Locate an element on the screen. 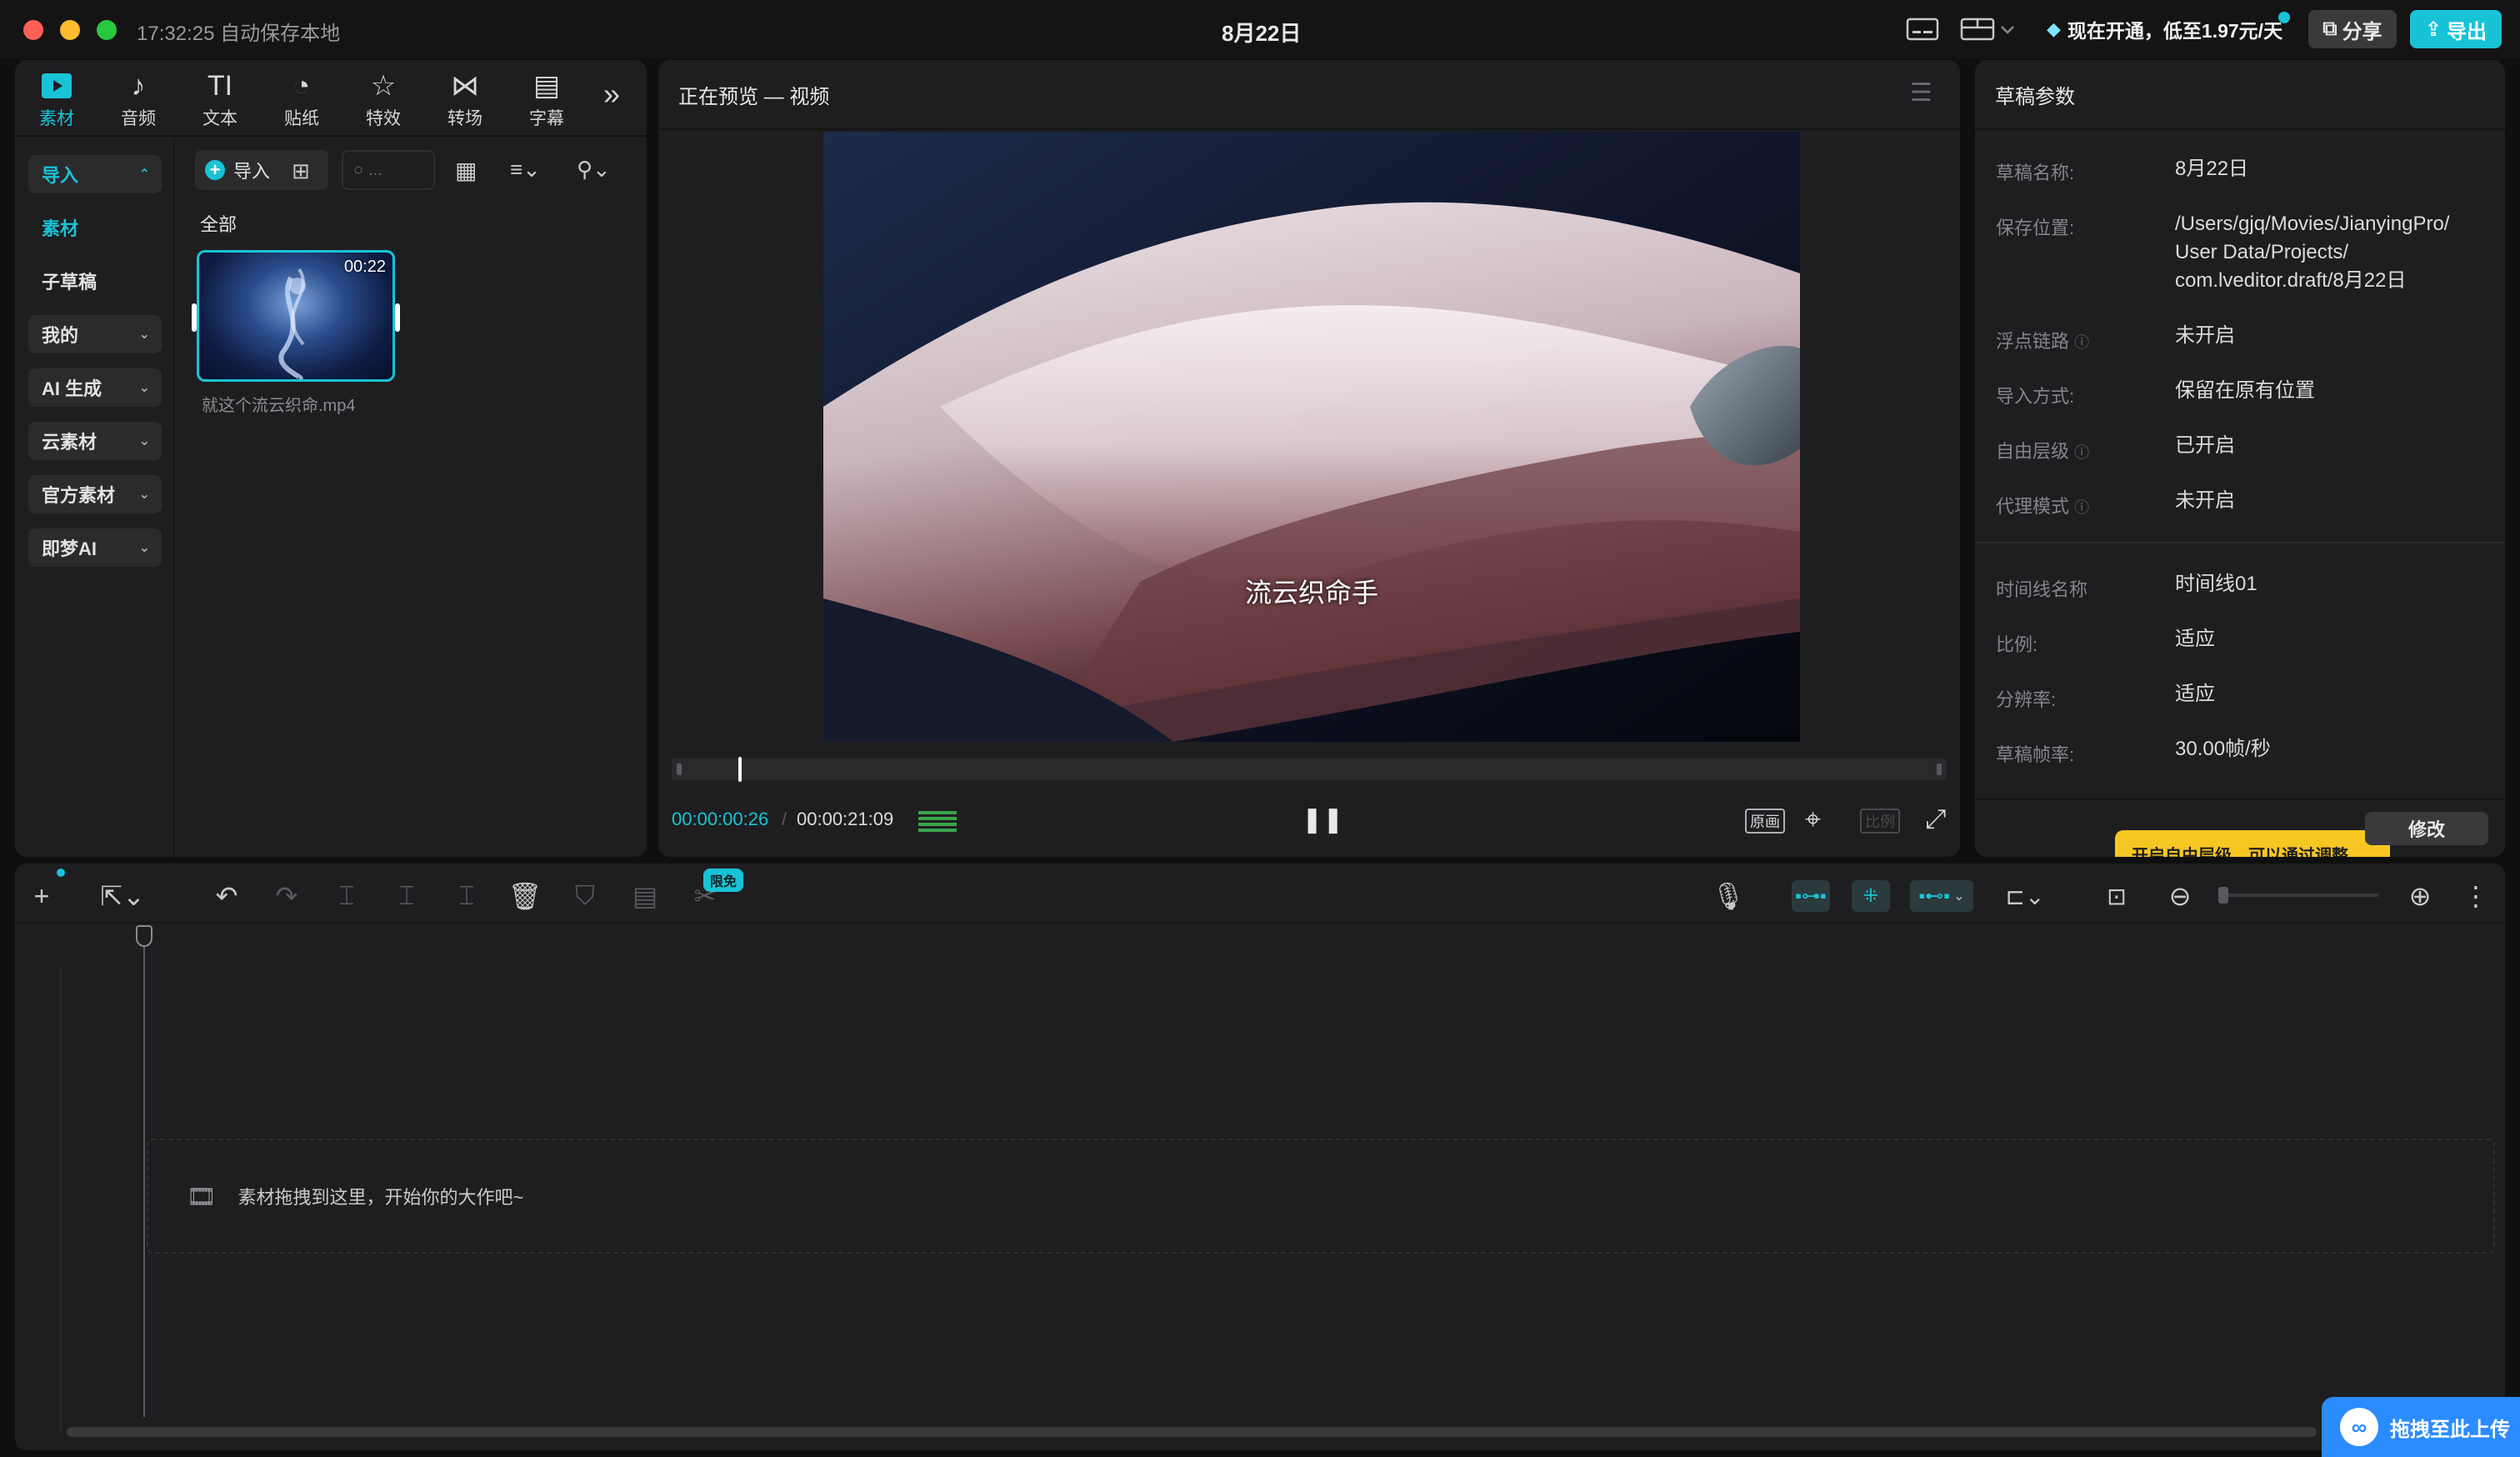 The image size is (2520, 1457). diamond-icon: ◆ is located at coordinates (2054, 28).